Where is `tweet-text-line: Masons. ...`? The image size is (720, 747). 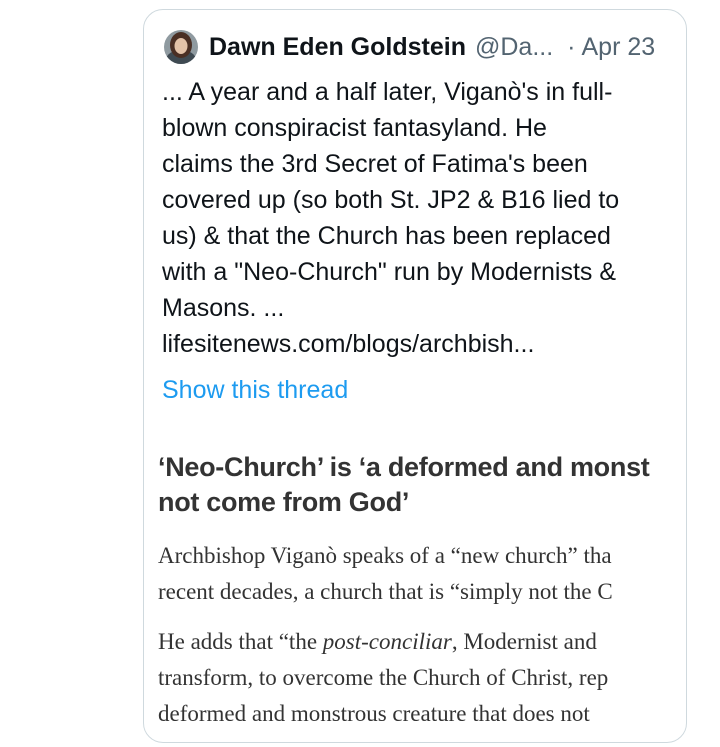
tweet-text-line: Masons. ... is located at coordinates (223, 308).